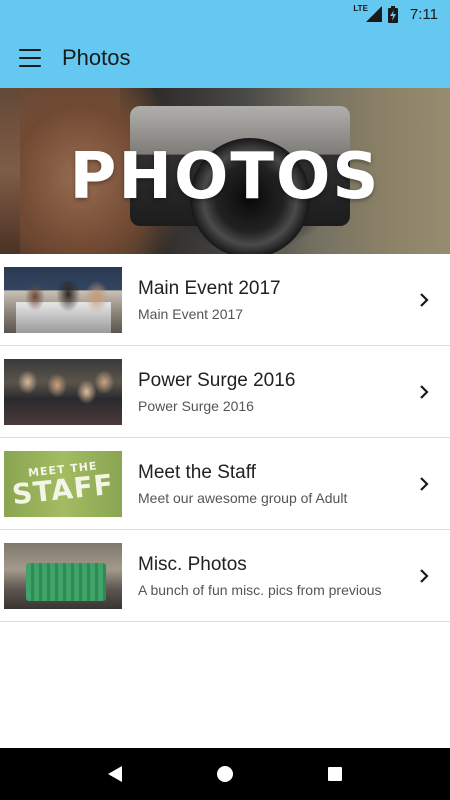 The image size is (450, 800). What do you see at coordinates (196, 405) in the screenshot?
I see `album-subtitle: Power Surge 2016` at bounding box center [196, 405].